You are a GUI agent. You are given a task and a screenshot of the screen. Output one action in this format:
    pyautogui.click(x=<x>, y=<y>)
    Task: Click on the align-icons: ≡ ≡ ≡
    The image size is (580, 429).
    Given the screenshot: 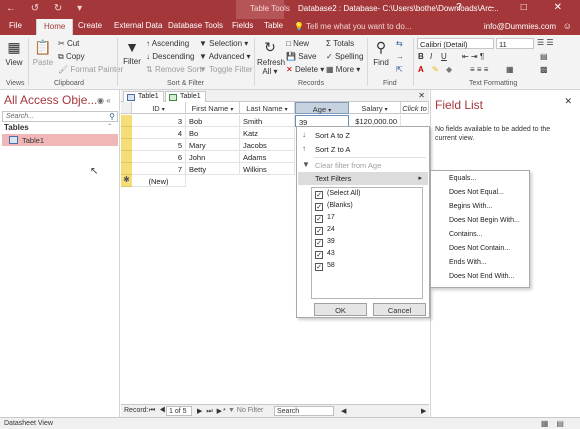 What is the action you would take?
    pyautogui.click(x=479, y=69)
    